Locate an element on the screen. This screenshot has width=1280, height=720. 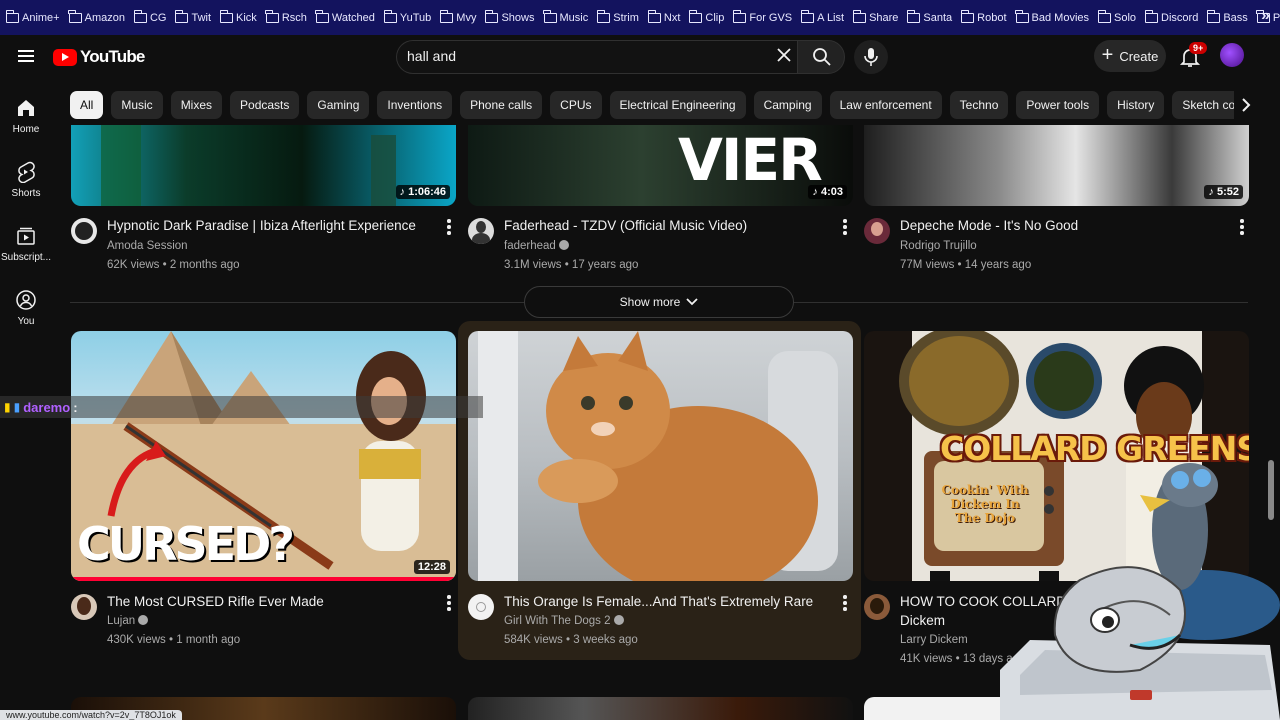
bookmark-item: Amazon is located at coordinates (96, 16).